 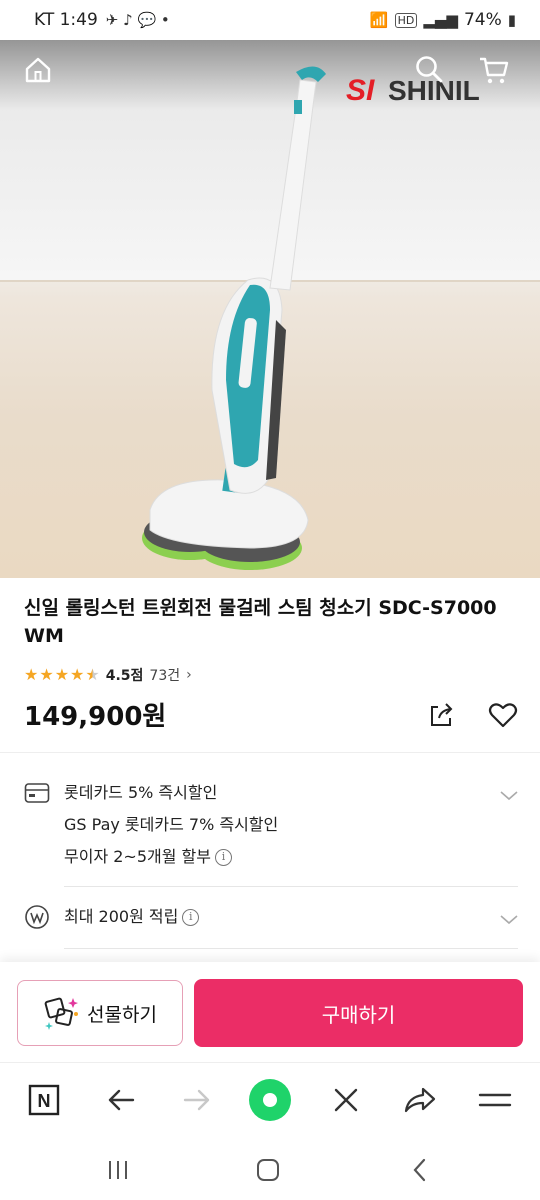 I want to click on status-bar: KT 1:49 ✈ ♪ 💬 • 📶 HD ▂▄▆ 74% ▮, so click(x=270, y=20).